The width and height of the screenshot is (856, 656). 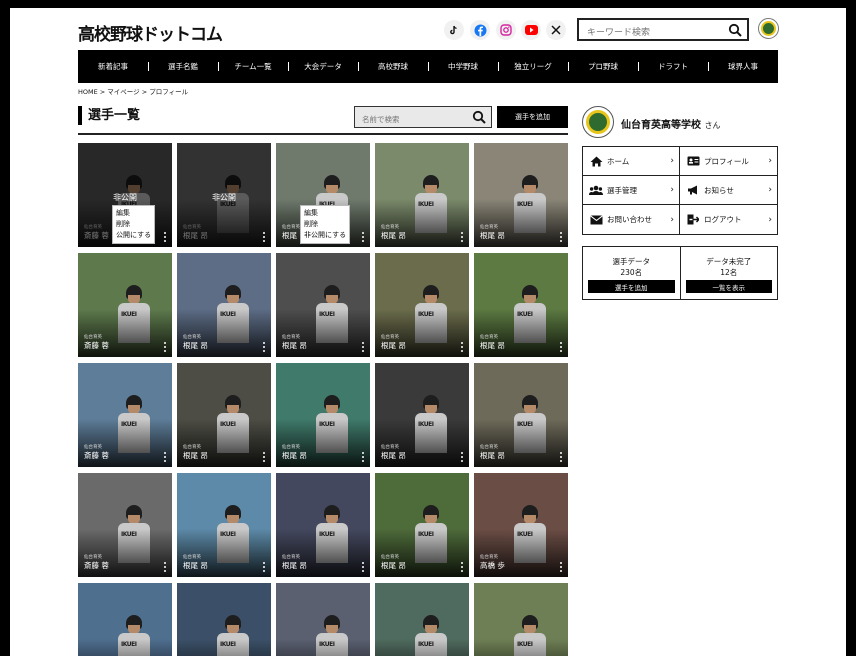 I want to click on youtube-icon, so click(x=531, y=30).